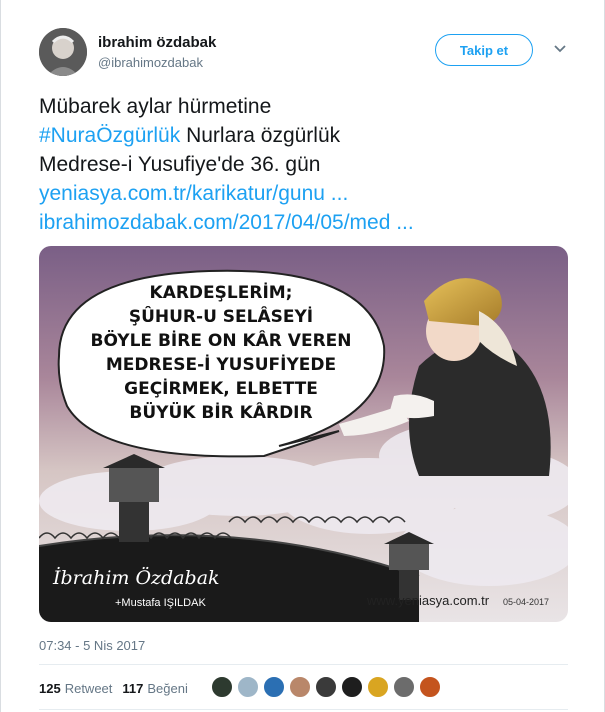 This screenshot has width=605, height=712. I want to click on tweet-line-3: Medrese-i Yusufiye'de 36. gün, so click(180, 164).